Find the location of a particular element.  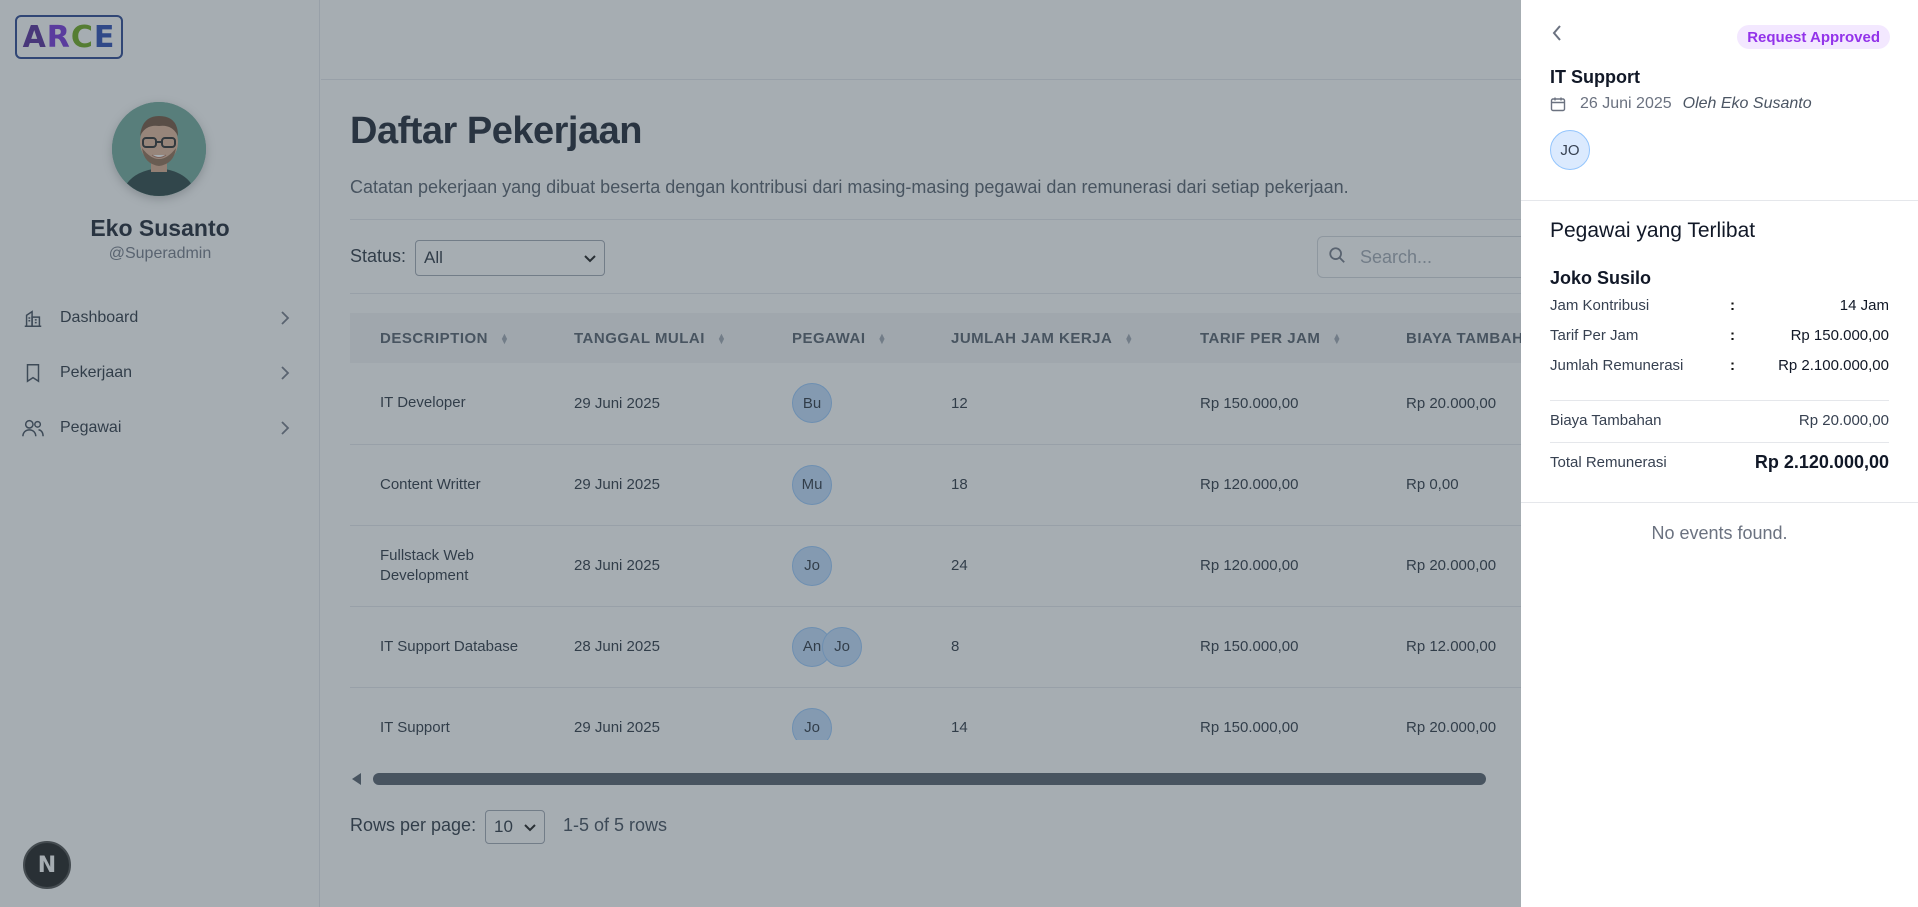

detail-row-tarif-per-jam: Tarif Per Jam : Rp 150.000,00 is located at coordinates (1719, 335).